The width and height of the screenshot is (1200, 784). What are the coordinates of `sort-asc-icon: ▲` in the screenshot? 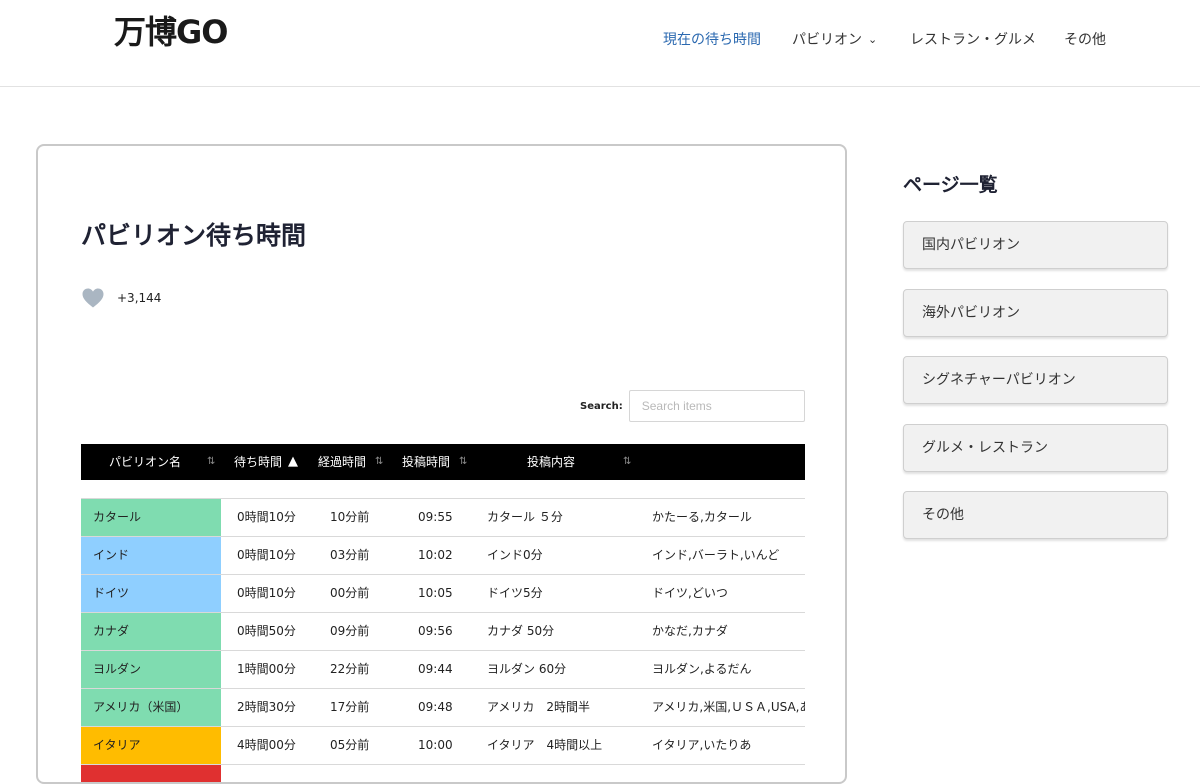 It's located at (293, 462).